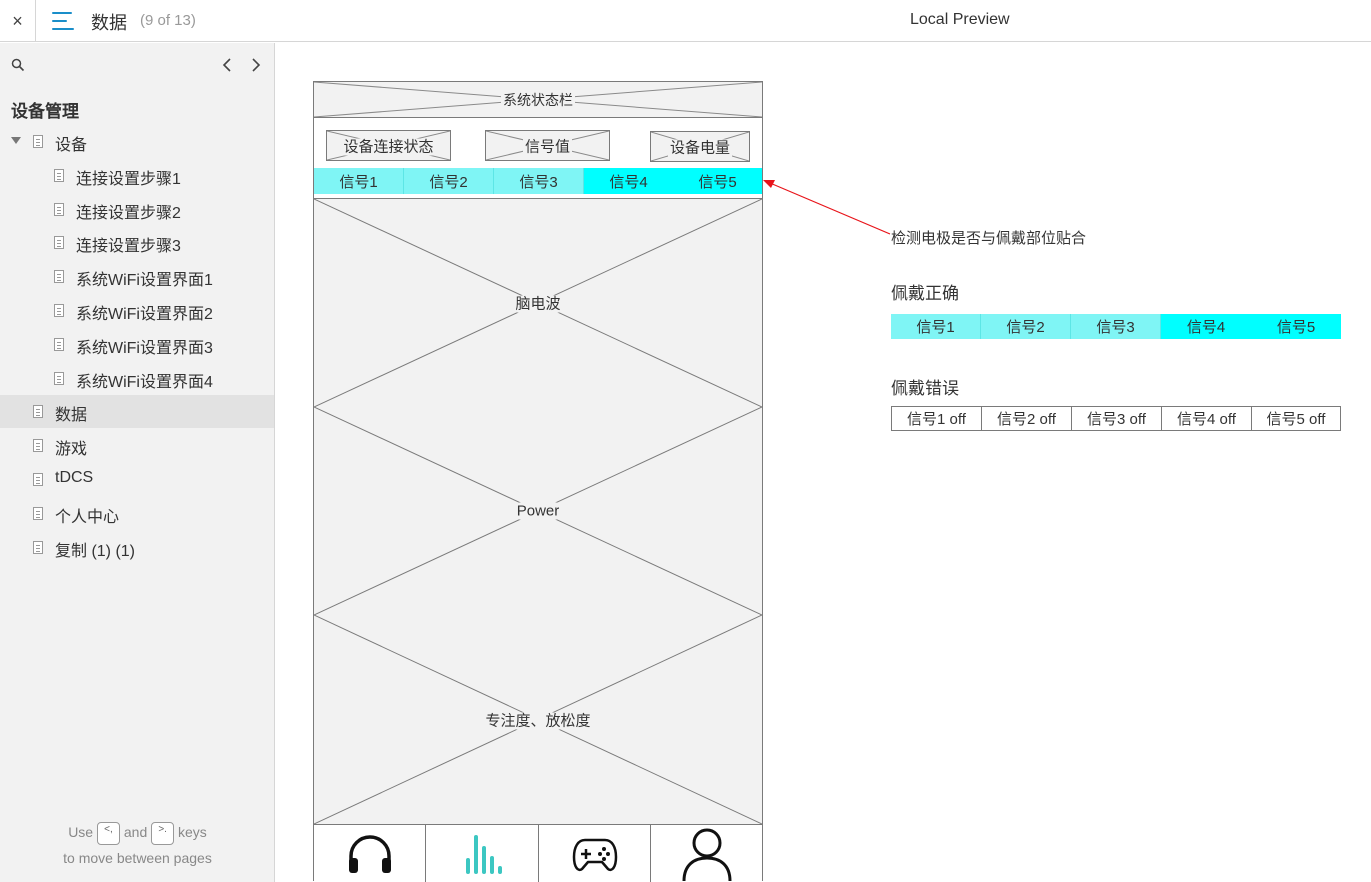 This screenshot has width=1371, height=882. What do you see at coordinates (16, 140) in the screenshot?
I see `caret-down-icon` at bounding box center [16, 140].